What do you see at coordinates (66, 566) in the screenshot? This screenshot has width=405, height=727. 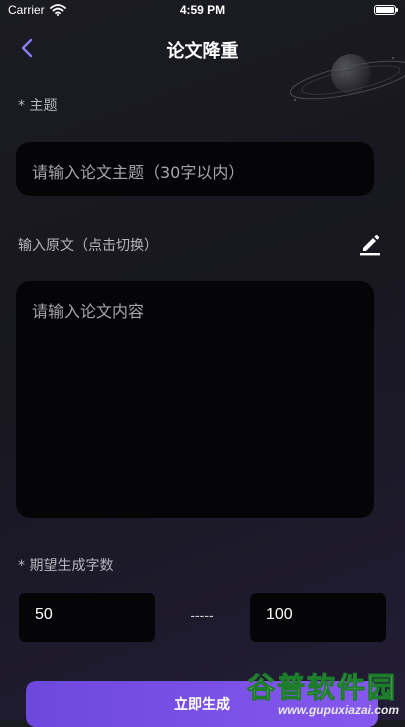 I see `word-count-label: * 期望生成字数` at bounding box center [66, 566].